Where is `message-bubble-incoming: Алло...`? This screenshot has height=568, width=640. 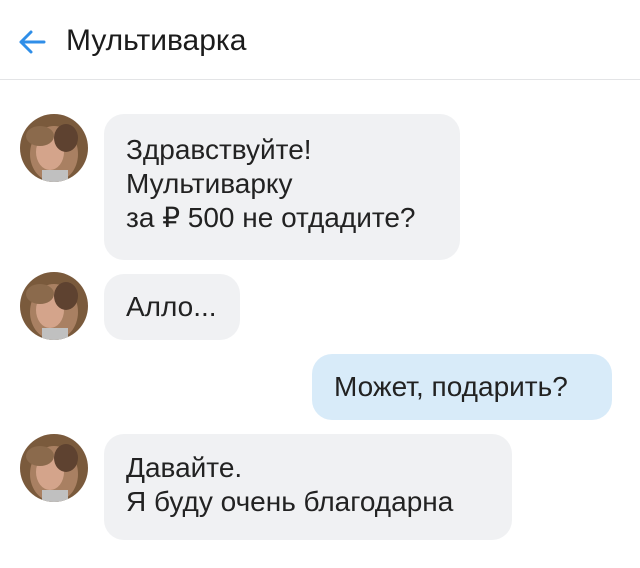 message-bubble-incoming: Алло... is located at coordinates (172, 307).